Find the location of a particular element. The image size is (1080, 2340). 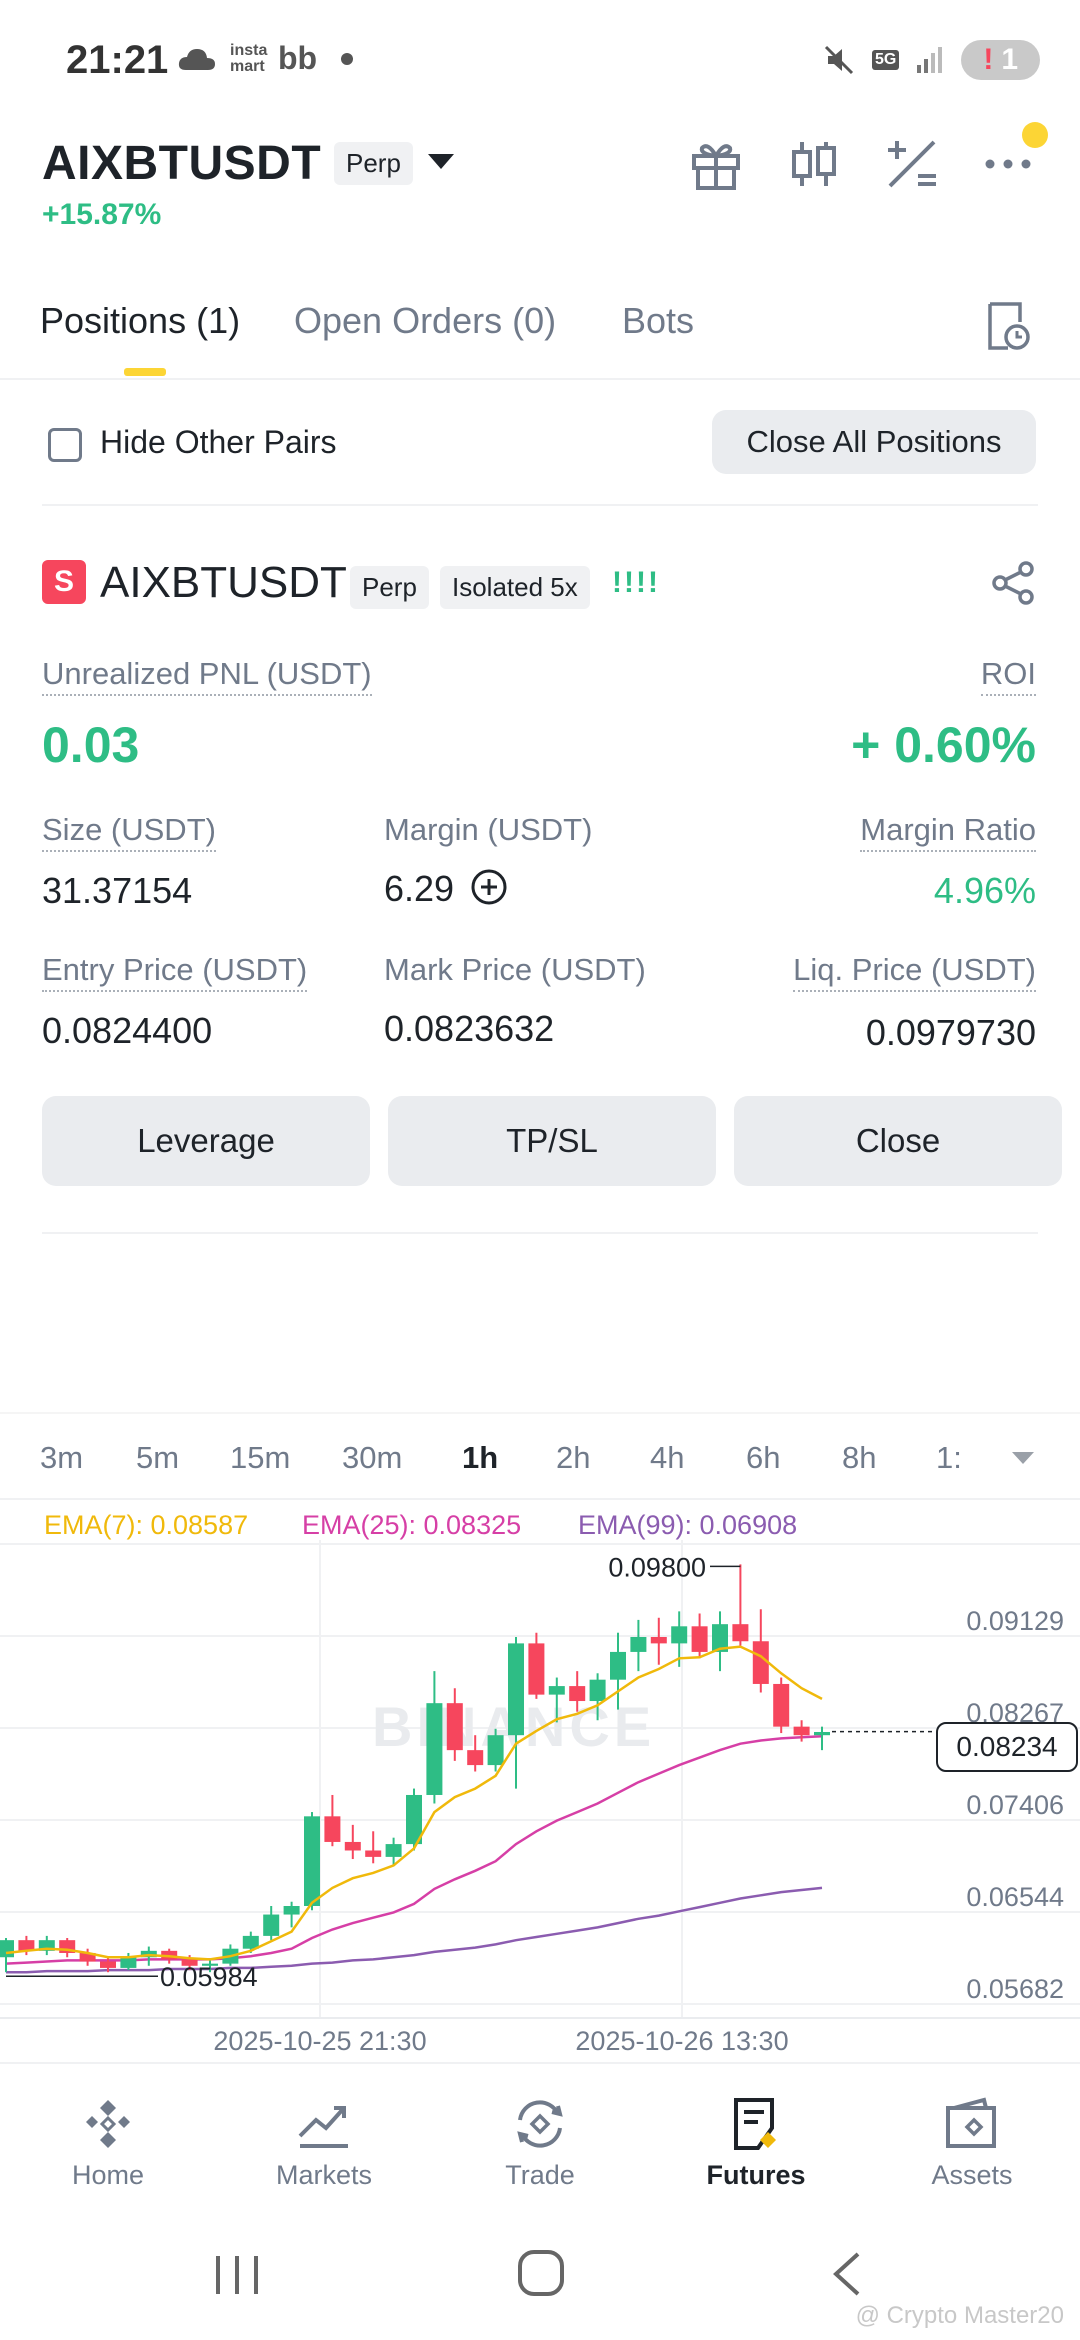

futures-icon is located at coordinates (755, 2124).